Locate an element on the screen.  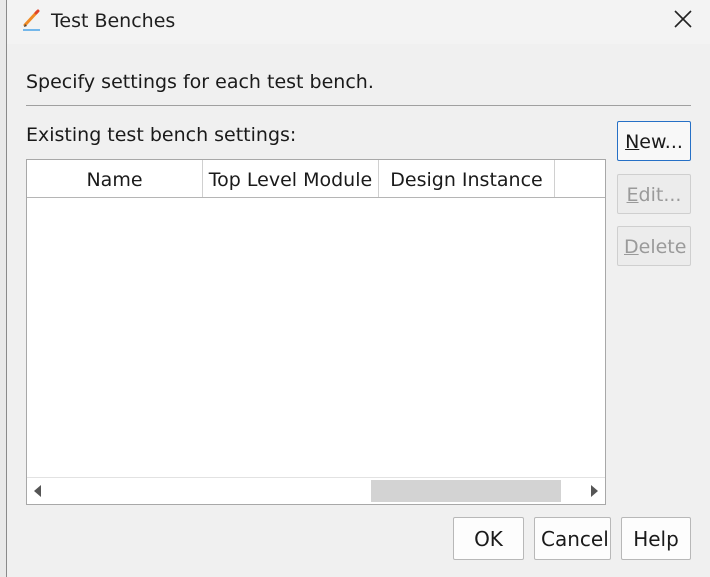
arrow-left-icon is located at coordinates (38, 491).